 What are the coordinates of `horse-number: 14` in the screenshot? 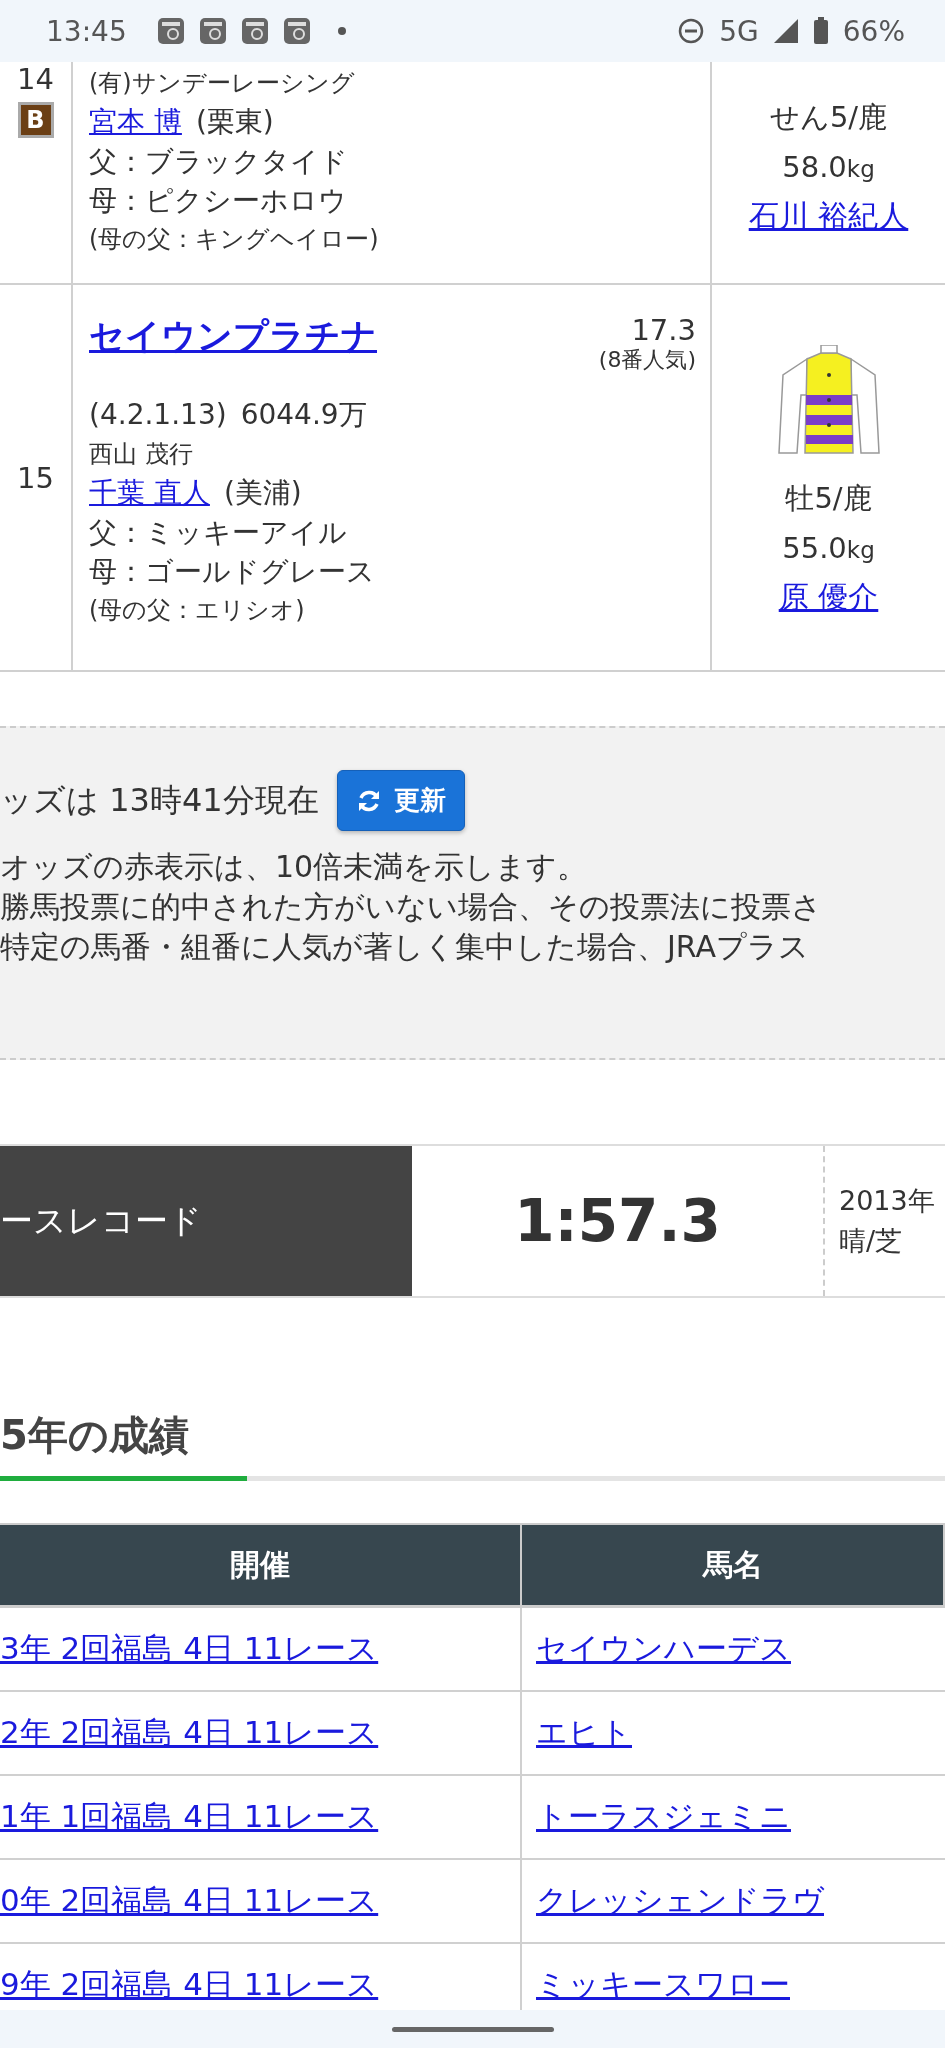 It's located at (35, 79).